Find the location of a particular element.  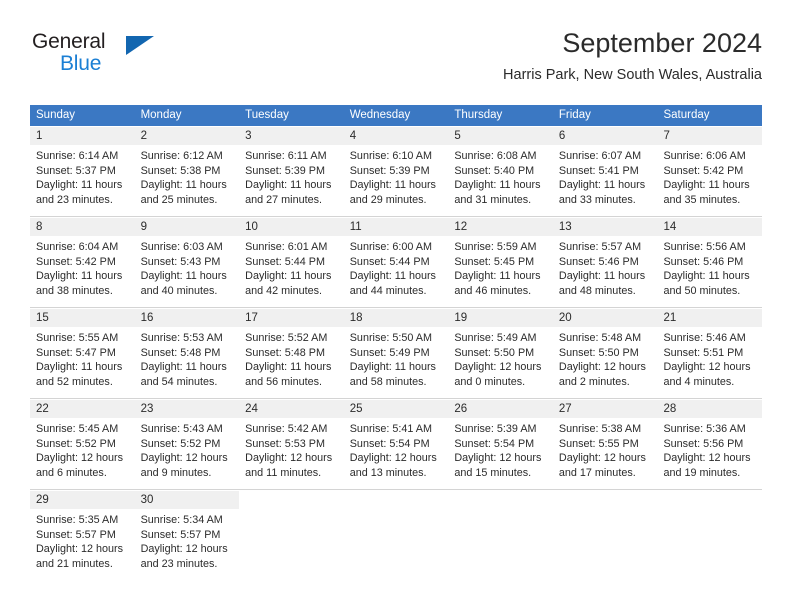

day-number: 29 is located at coordinates (82, 500).